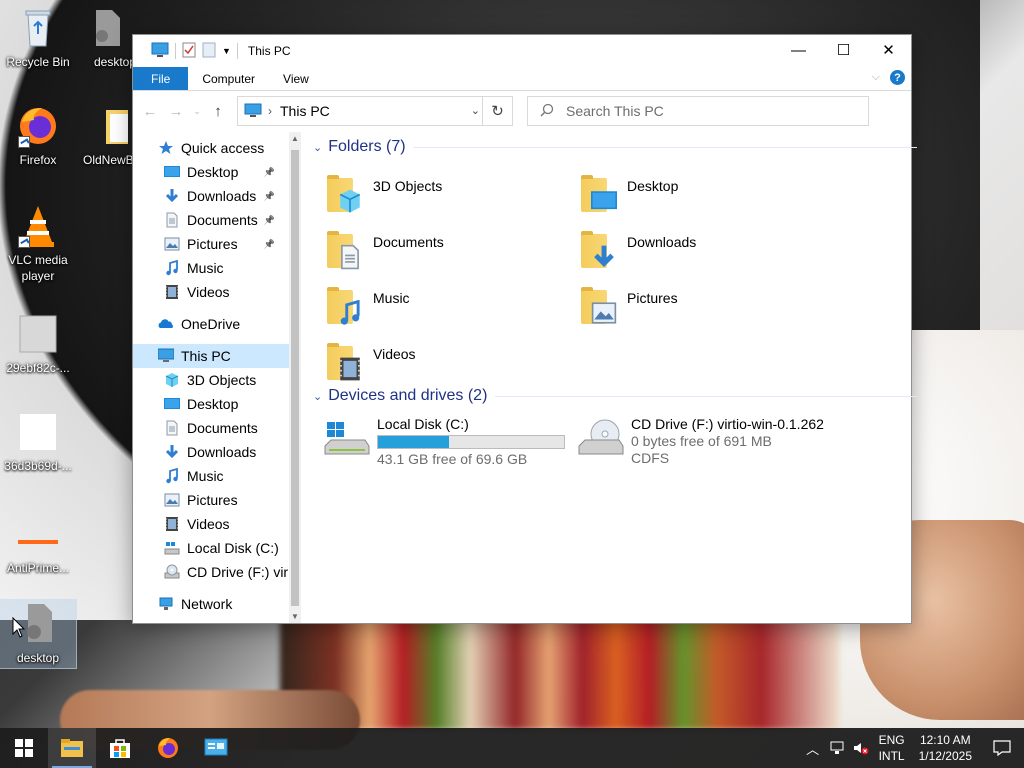  I want to click on folder-tile-documents: Documents, so click(448, 254).